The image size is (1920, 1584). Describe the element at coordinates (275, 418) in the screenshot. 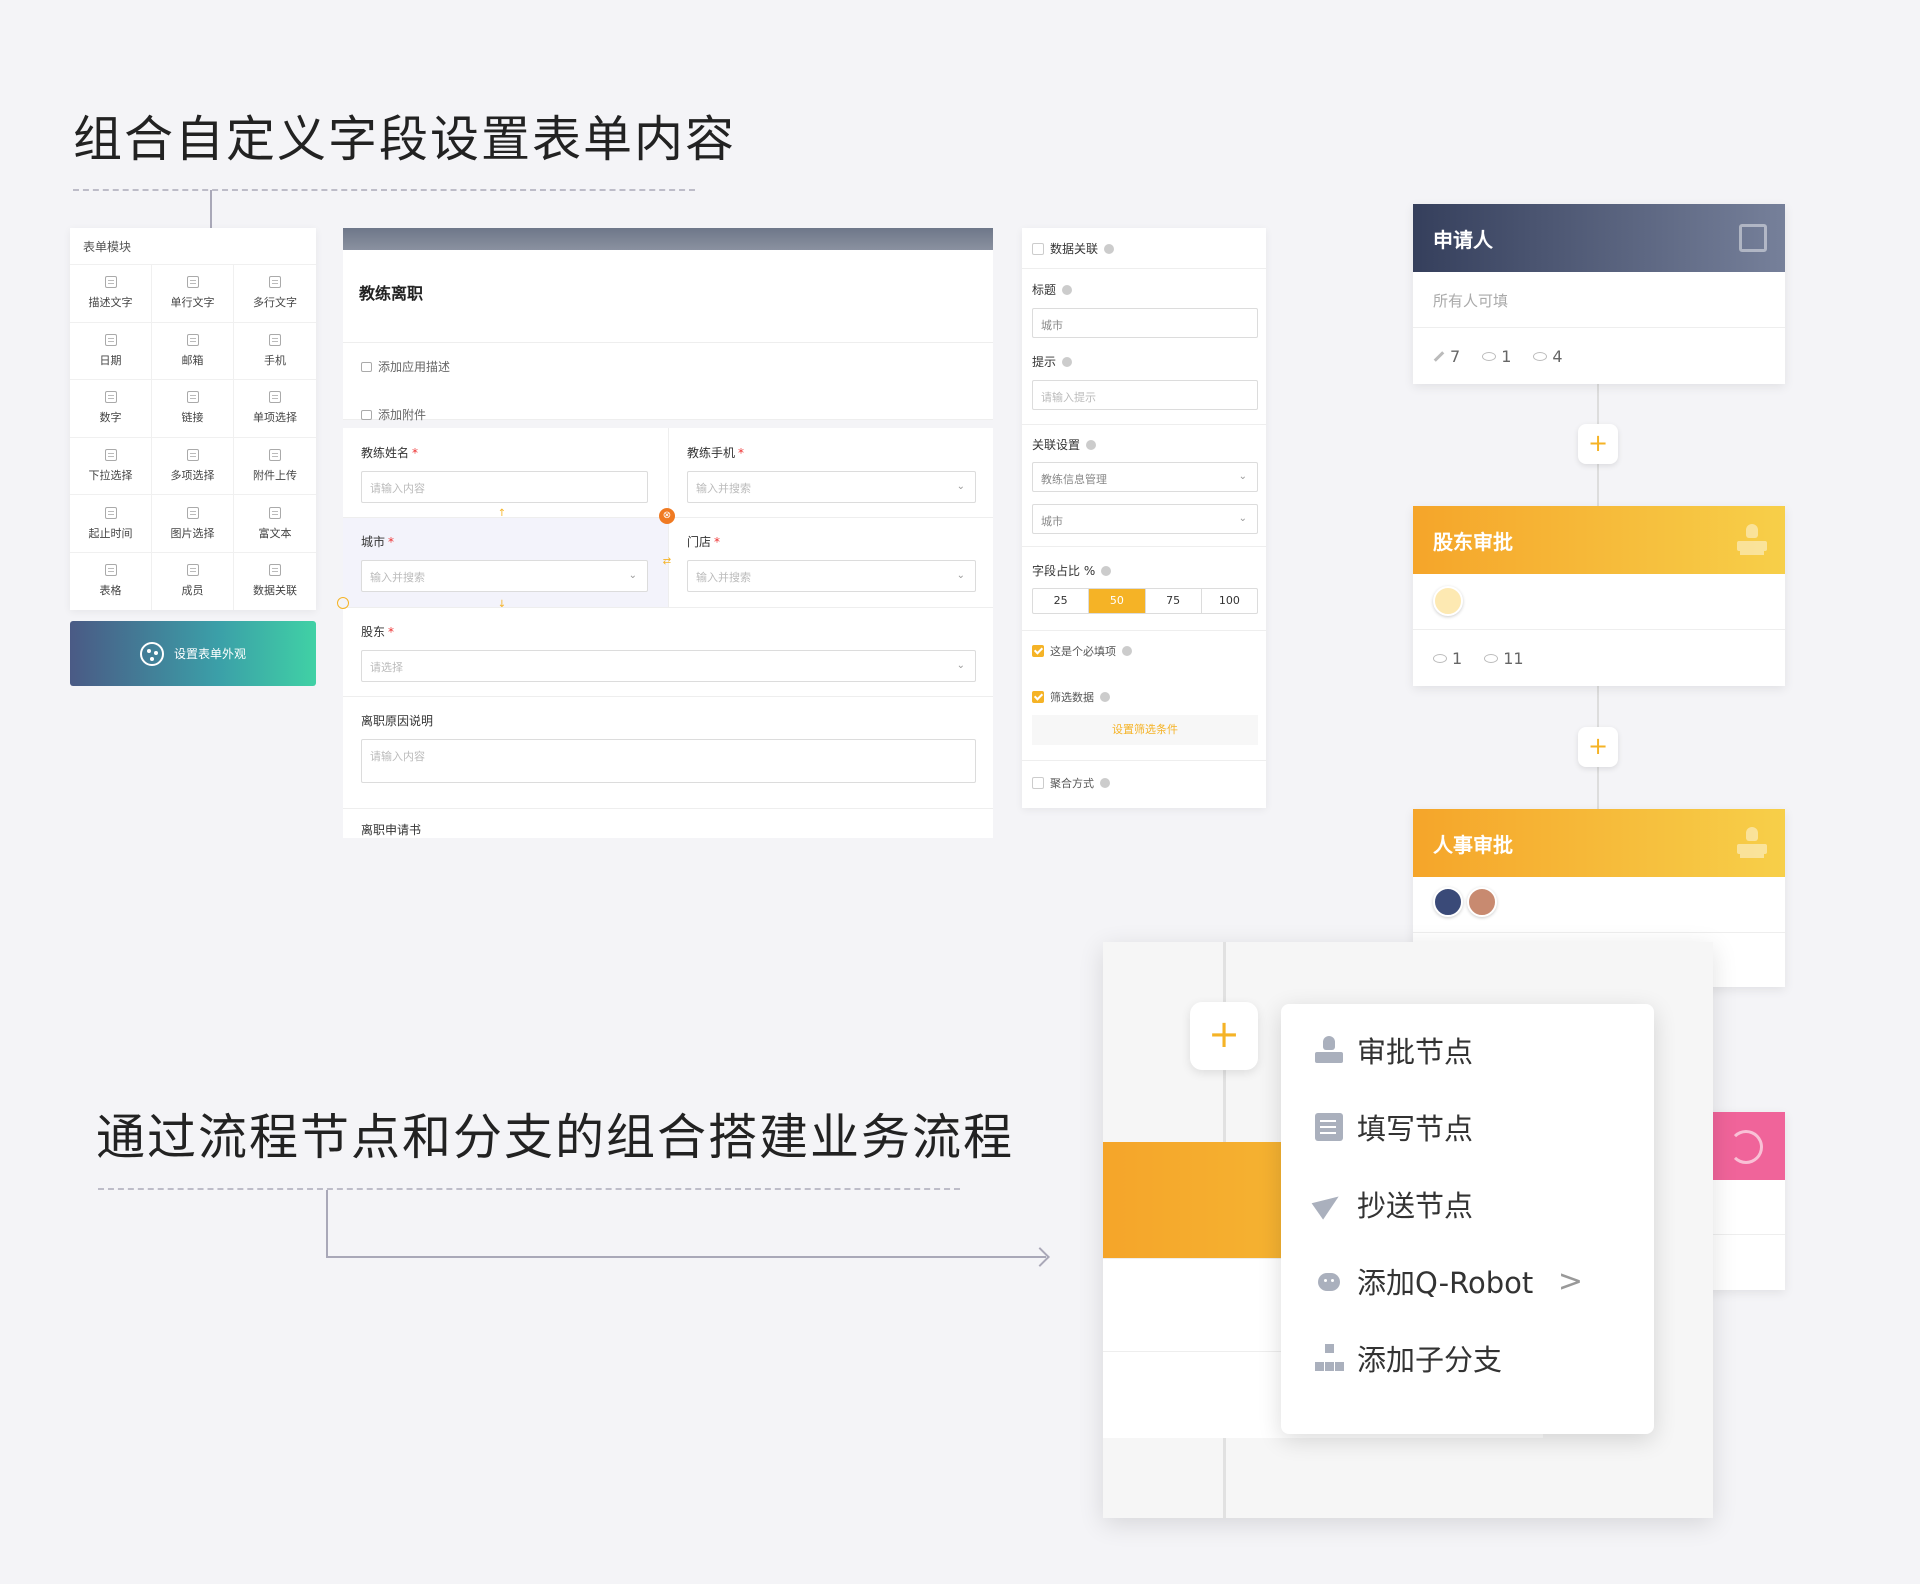

I see `palette-item-label: 单项选择` at that location.